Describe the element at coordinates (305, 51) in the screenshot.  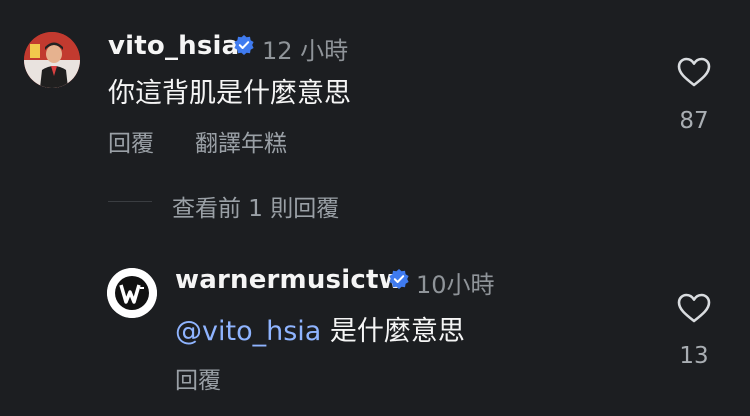
I see `comment-timestamp: 12 小時` at that location.